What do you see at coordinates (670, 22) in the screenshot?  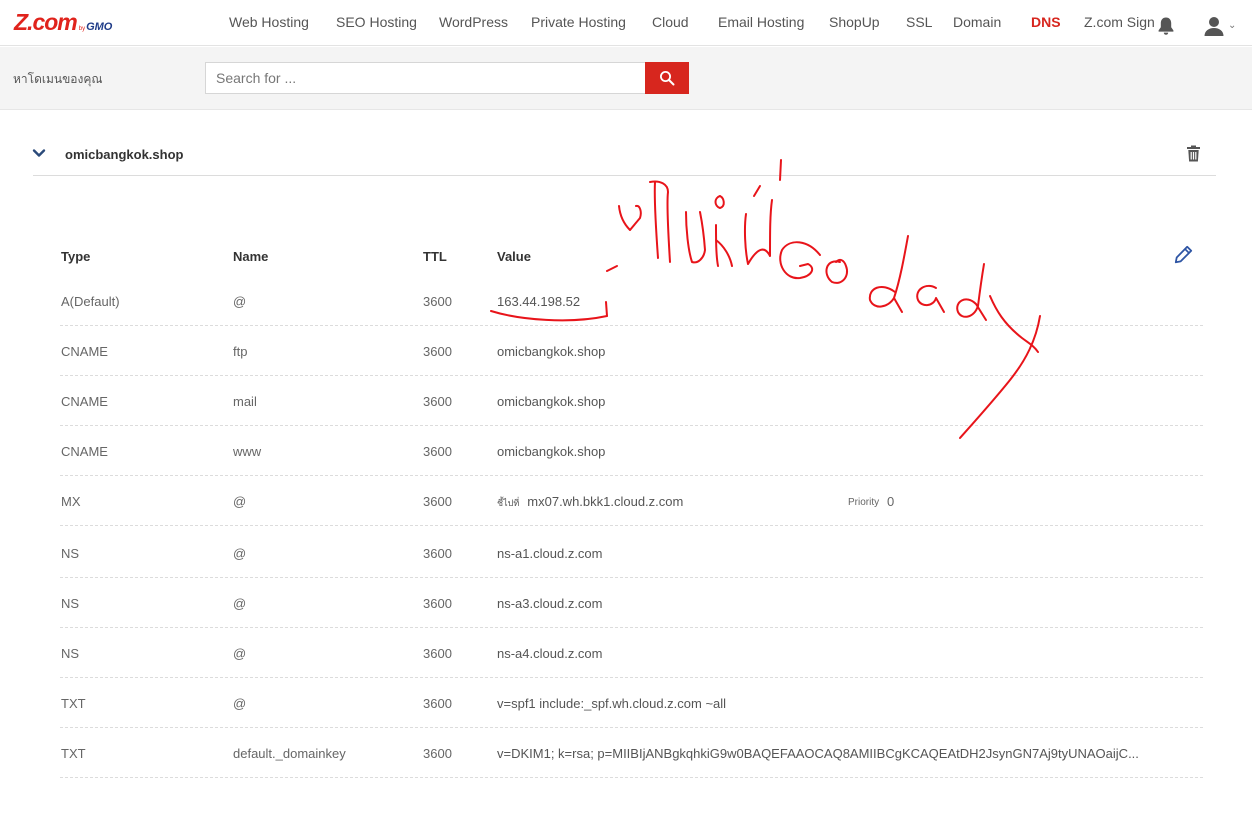 I see `nav-cloud: Cloud` at bounding box center [670, 22].